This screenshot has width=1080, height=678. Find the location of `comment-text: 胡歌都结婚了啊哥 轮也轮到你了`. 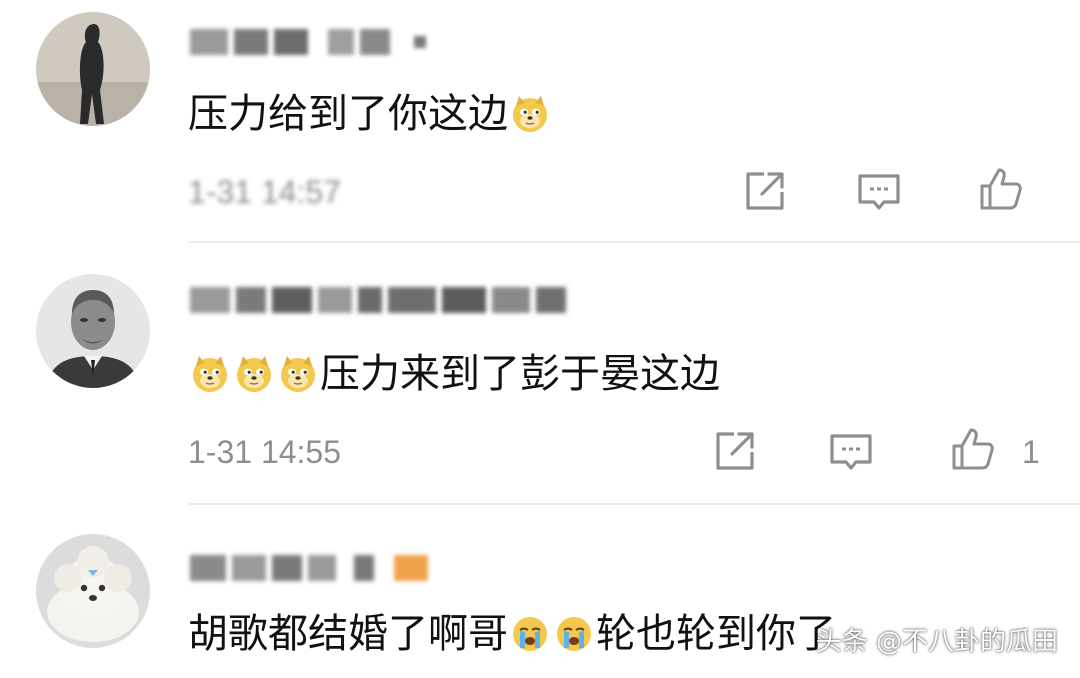

comment-text: 胡歌都结婚了啊哥 轮也轮到你了 is located at coordinates (512, 634).